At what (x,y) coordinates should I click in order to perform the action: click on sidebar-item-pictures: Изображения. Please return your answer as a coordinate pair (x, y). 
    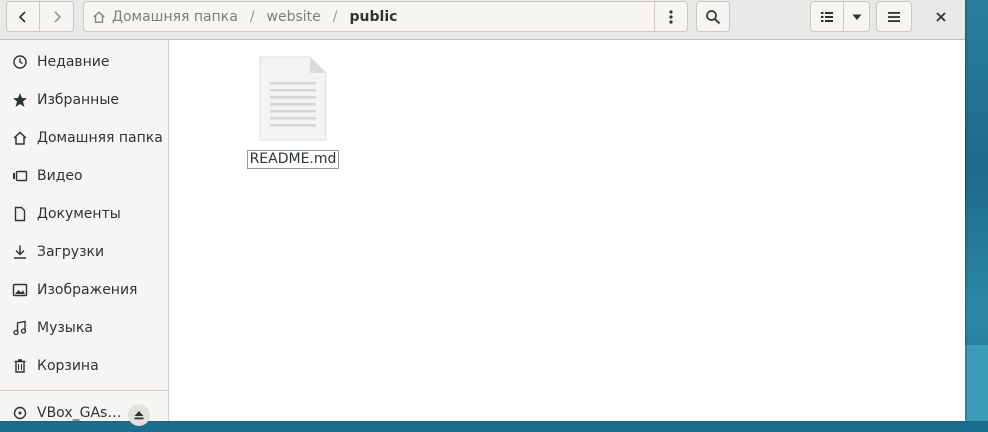
    Looking at the image, I should click on (84, 290).